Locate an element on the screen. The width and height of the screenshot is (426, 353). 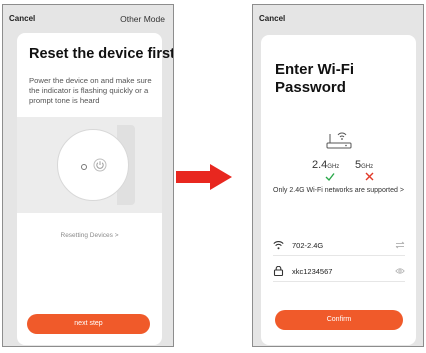
page-title: Reset the device first. is located at coordinates (101, 54).